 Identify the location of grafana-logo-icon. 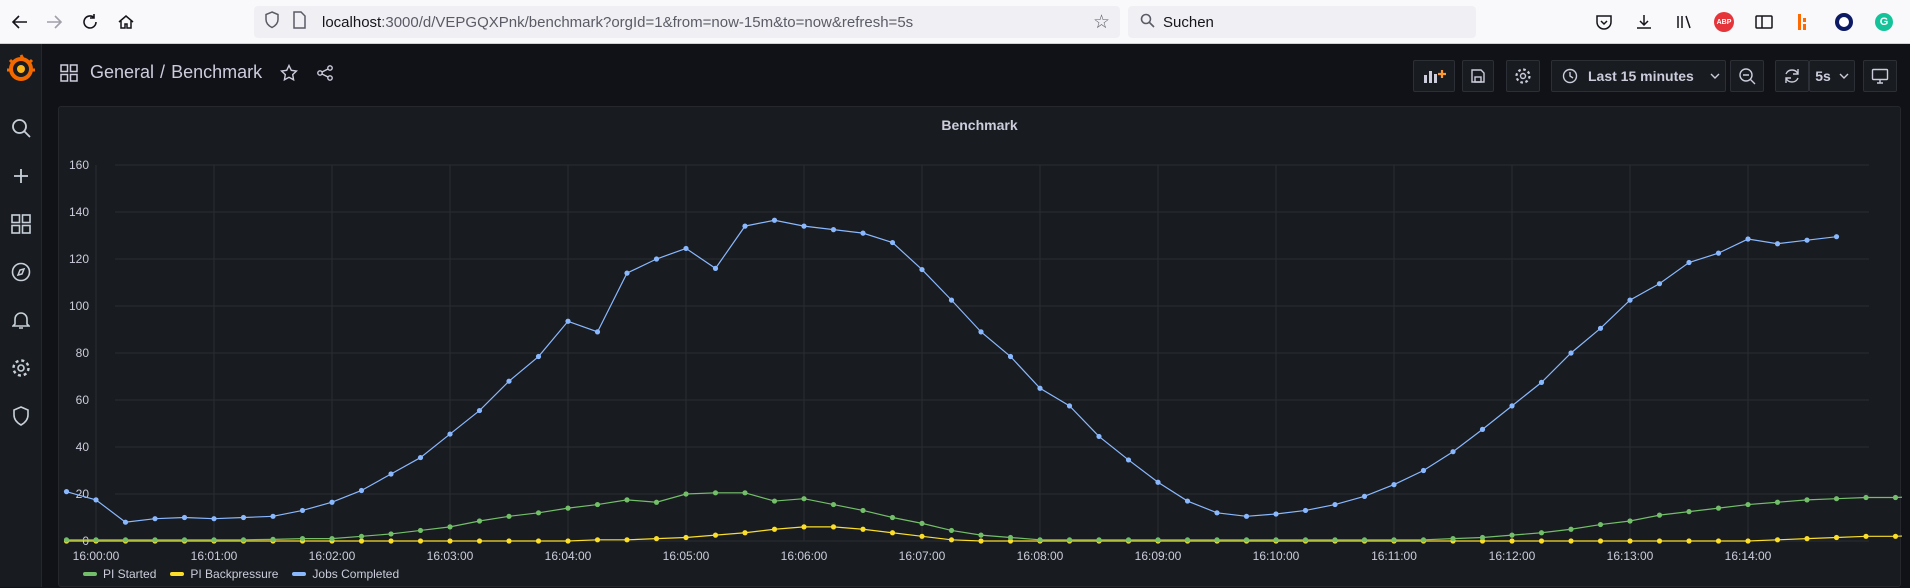
(21, 69).